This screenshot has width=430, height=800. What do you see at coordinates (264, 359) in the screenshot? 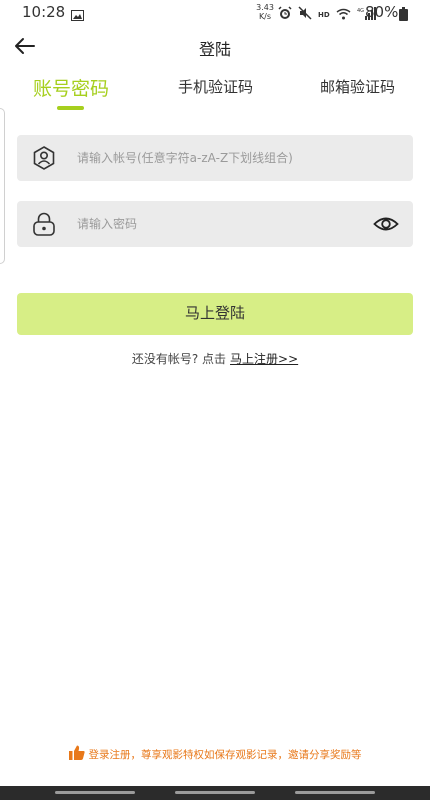
I see `register-link: 马上注册>>` at bounding box center [264, 359].